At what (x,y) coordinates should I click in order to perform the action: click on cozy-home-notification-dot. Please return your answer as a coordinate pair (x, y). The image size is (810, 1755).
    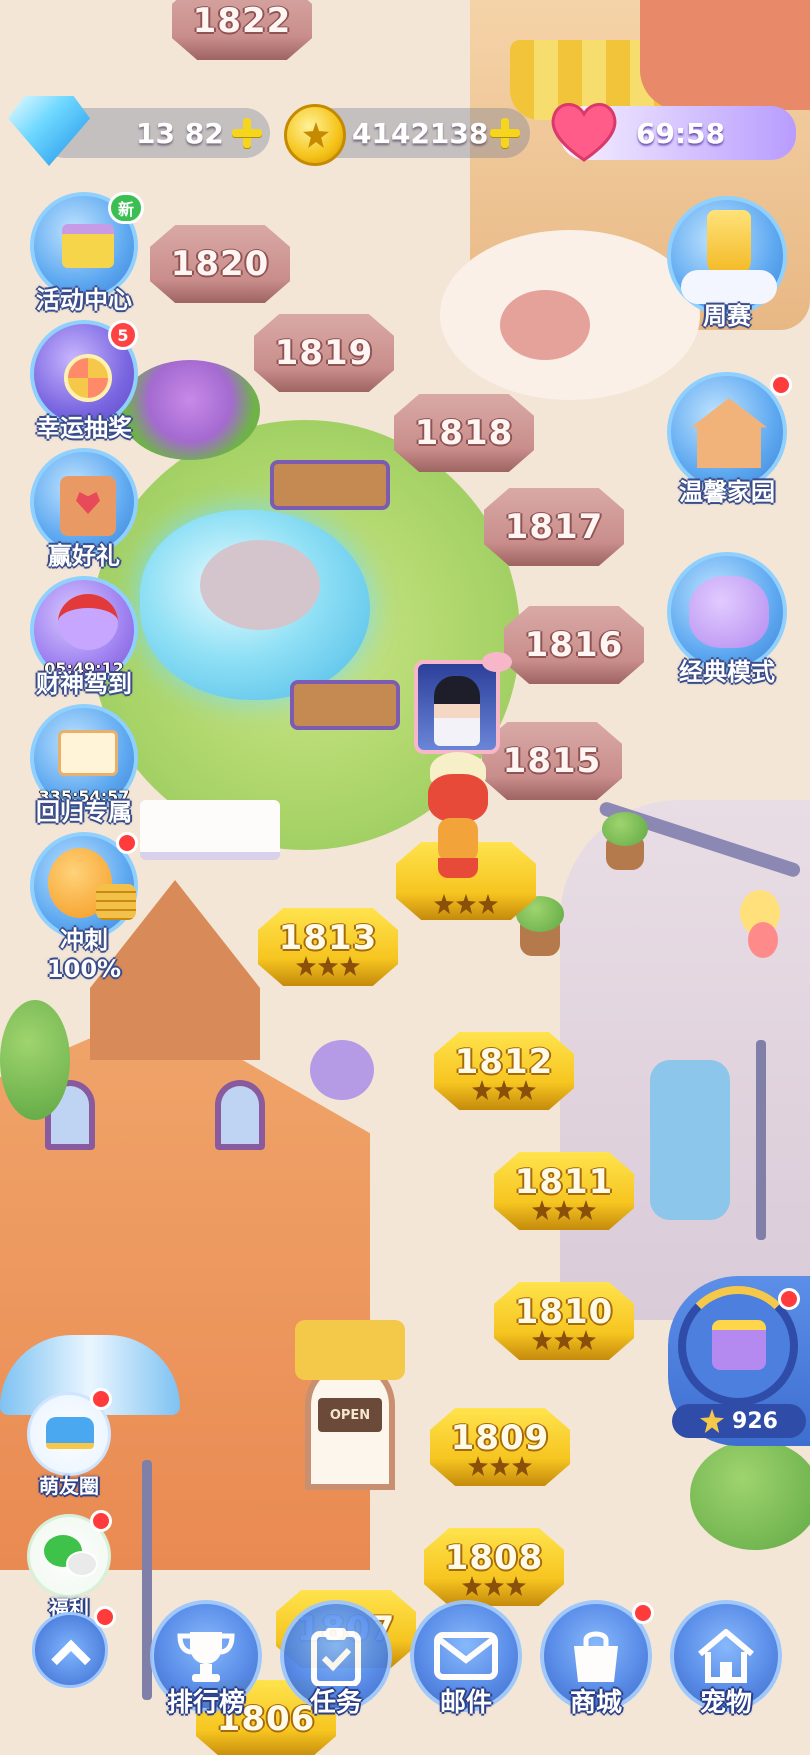
    Looking at the image, I should click on (781, 385).